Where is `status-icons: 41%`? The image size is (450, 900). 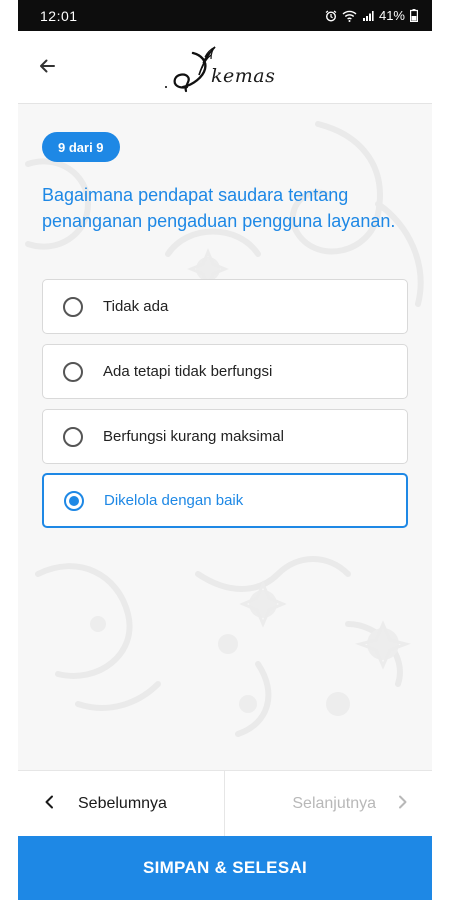 status-icons: 41% is located at coordinates (371, 15).